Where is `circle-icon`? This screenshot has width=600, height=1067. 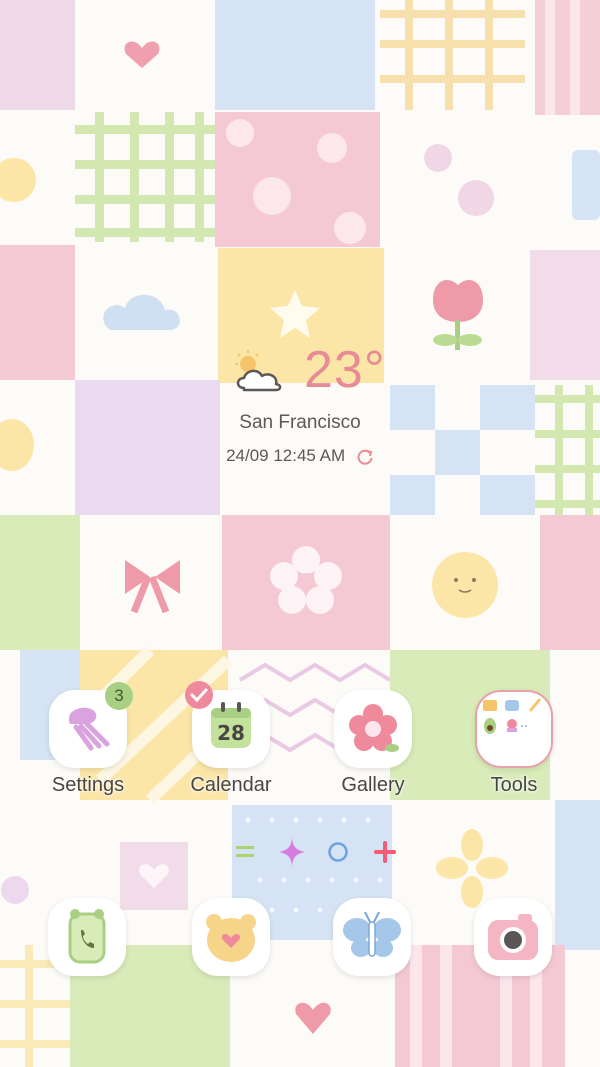
circle-icon is located at coordinates (338, 852).